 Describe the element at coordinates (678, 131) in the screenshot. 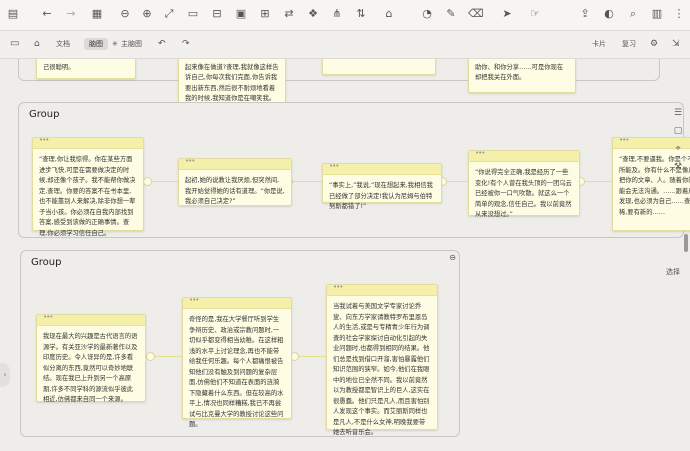

I see `note-icon: ▢` at that location.